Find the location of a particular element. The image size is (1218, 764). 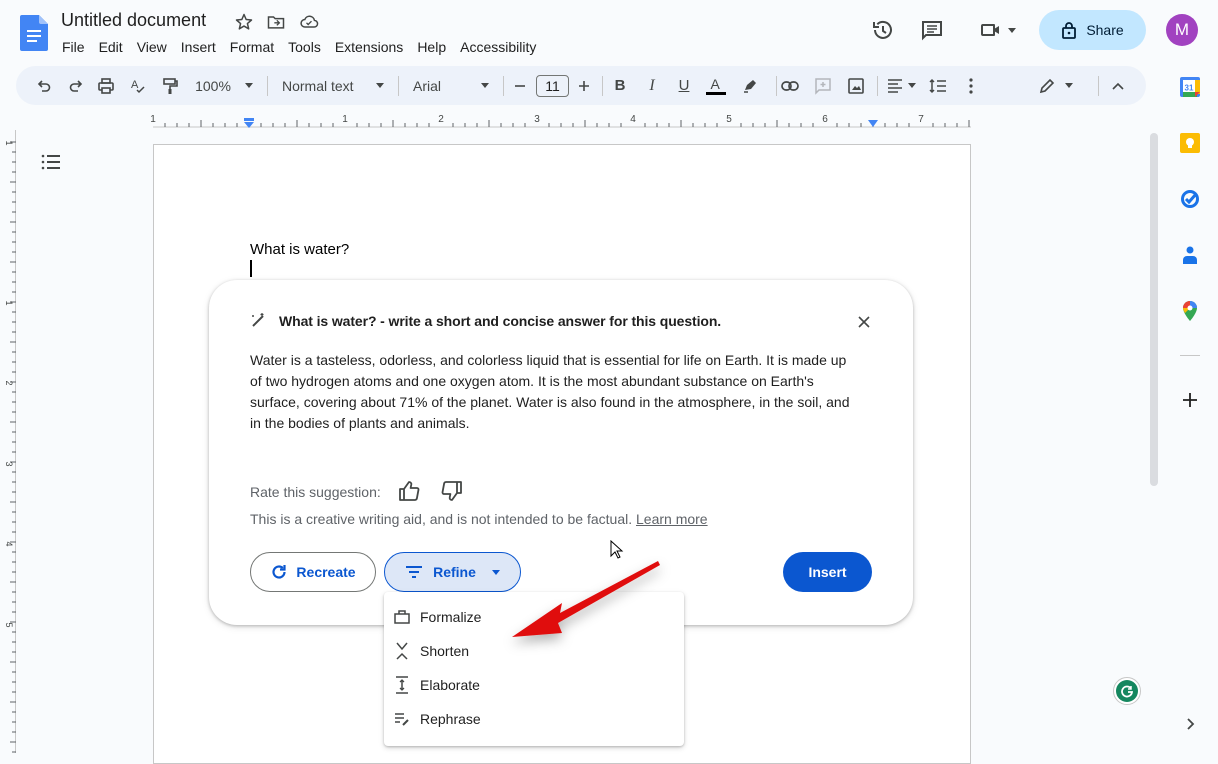

svg-text: A is located at coordinates (135, 85).